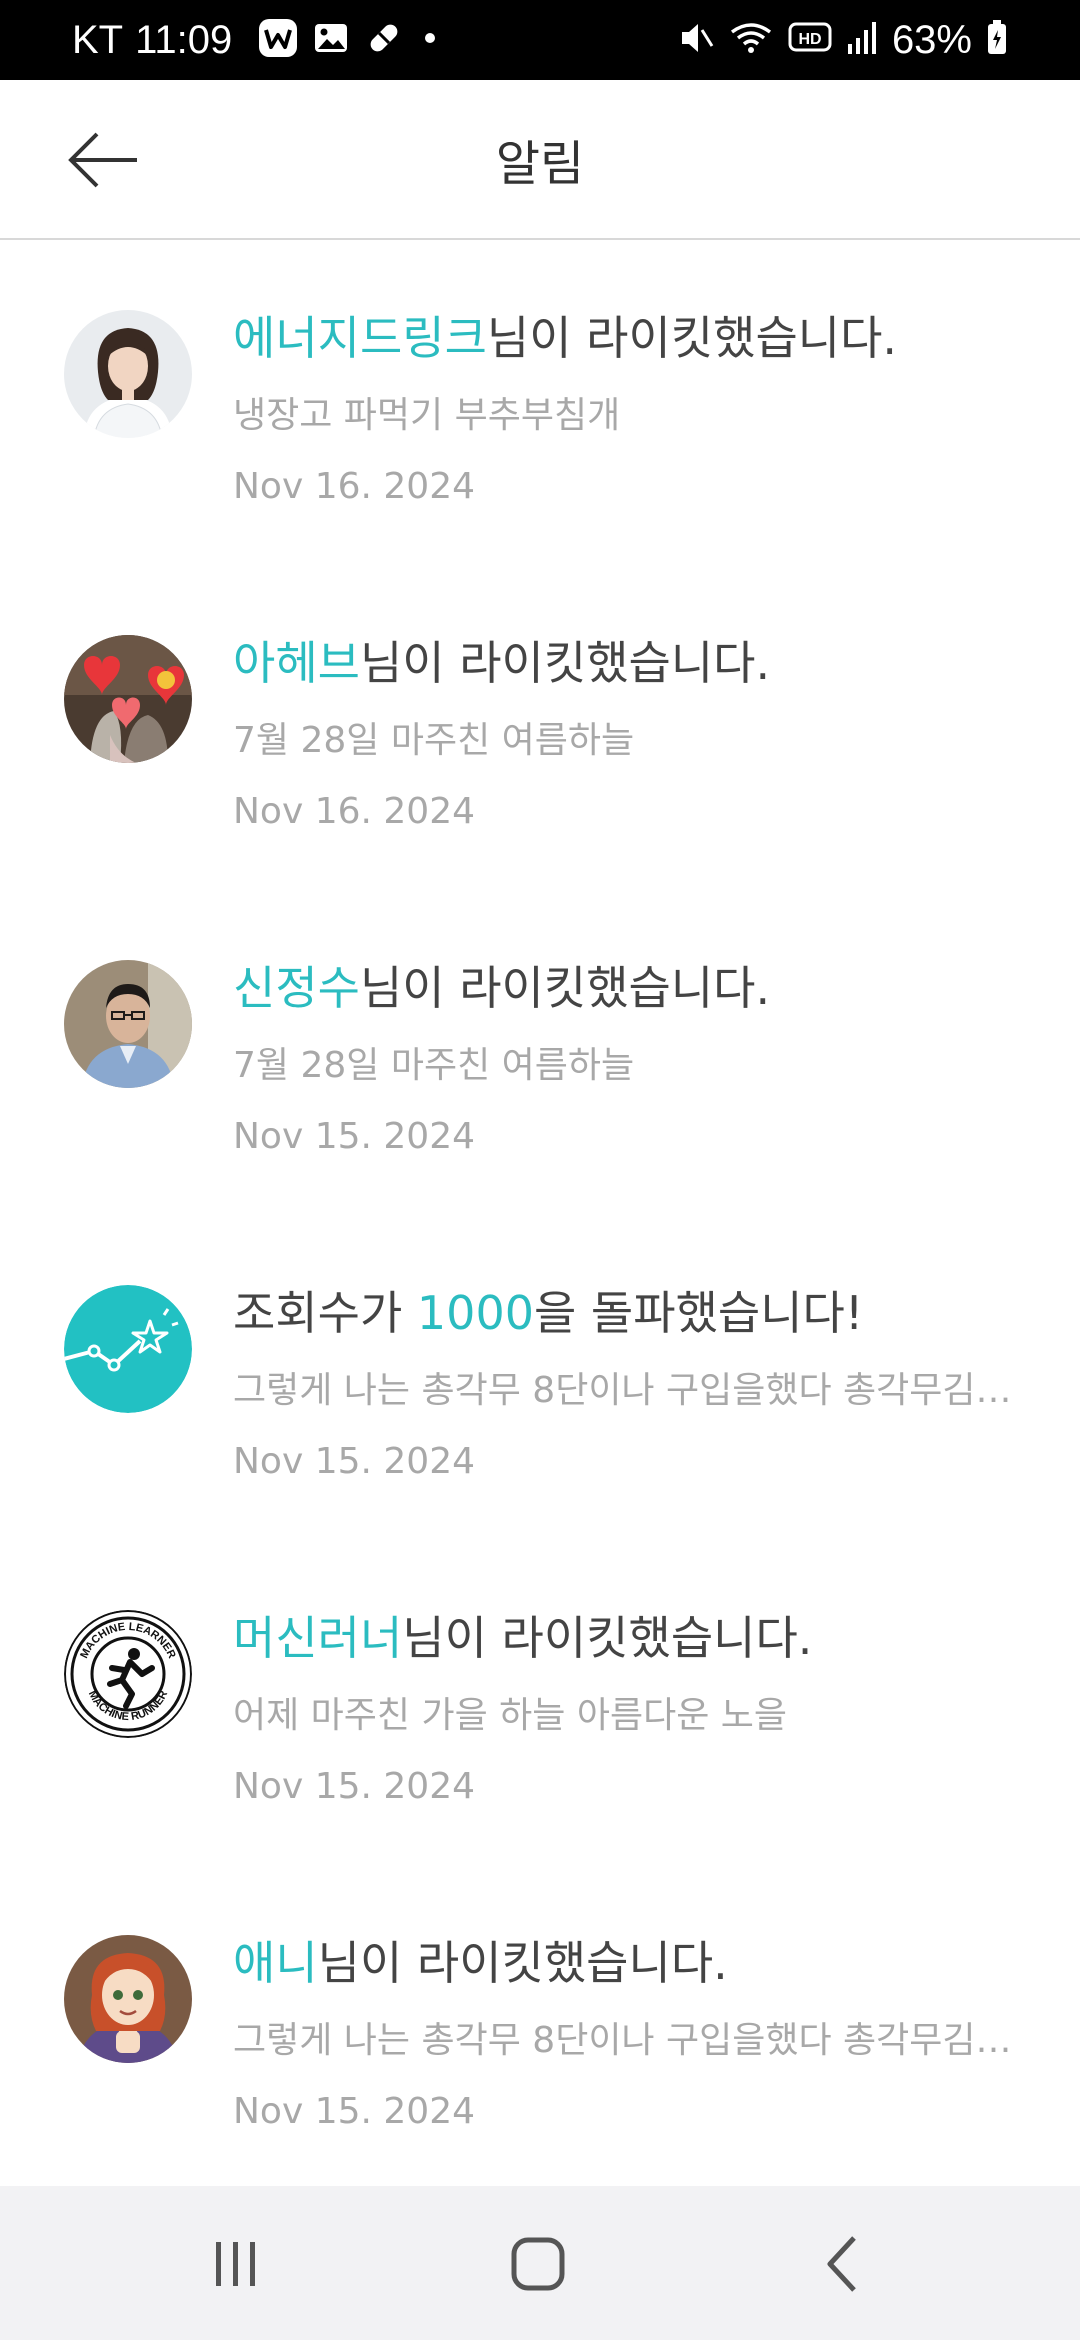  I want to click on notification-title: 조회수가 1000을 돌파했습니다!, so click(633, 1310).